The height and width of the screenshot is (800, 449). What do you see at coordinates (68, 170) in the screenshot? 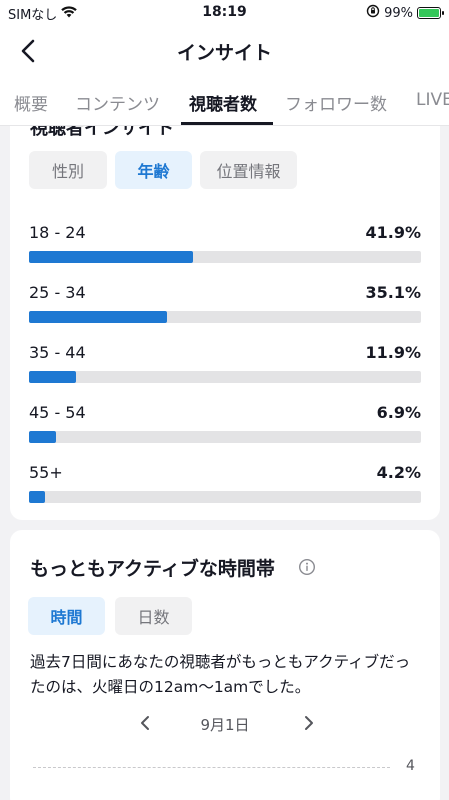
I see `filter-gender: 性別` at bounding box center [68, 170].